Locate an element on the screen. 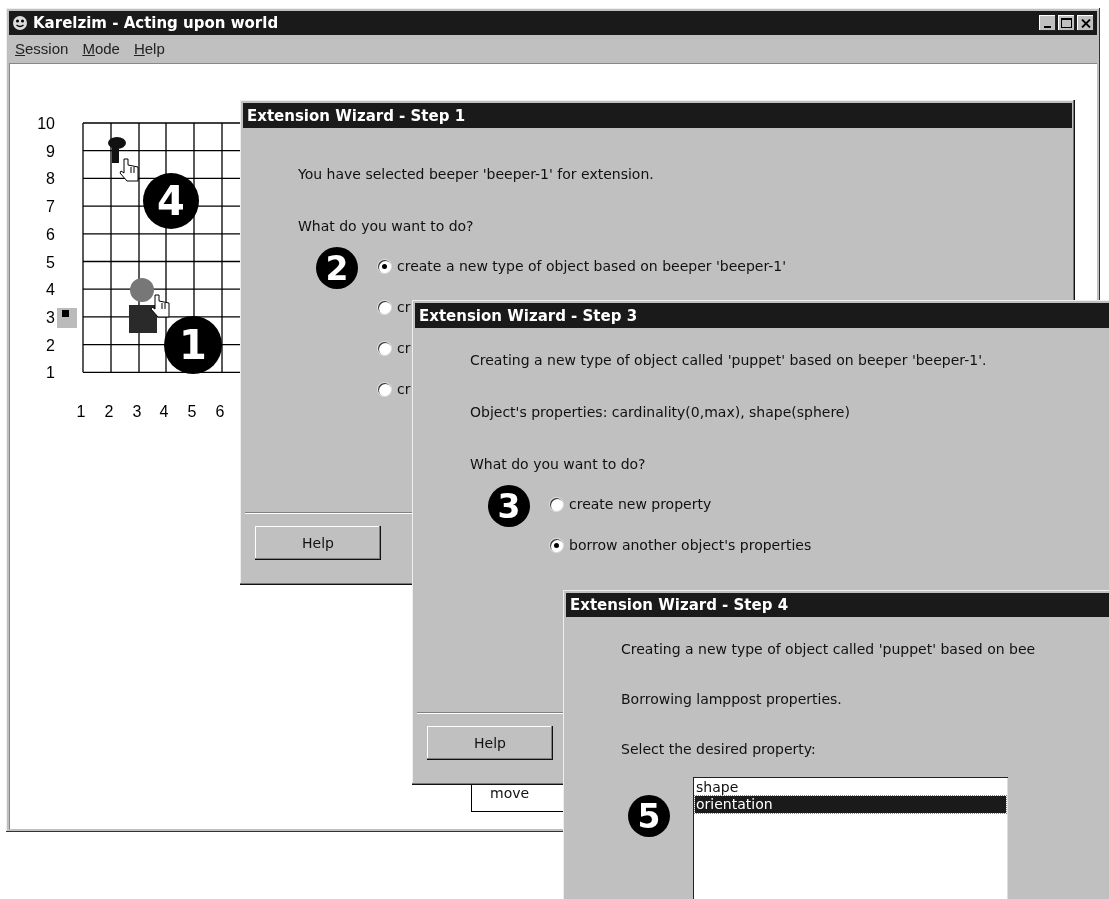 This screenshot has width=1109, height=899. maximize-icon is located at coordinates (1066, 23).